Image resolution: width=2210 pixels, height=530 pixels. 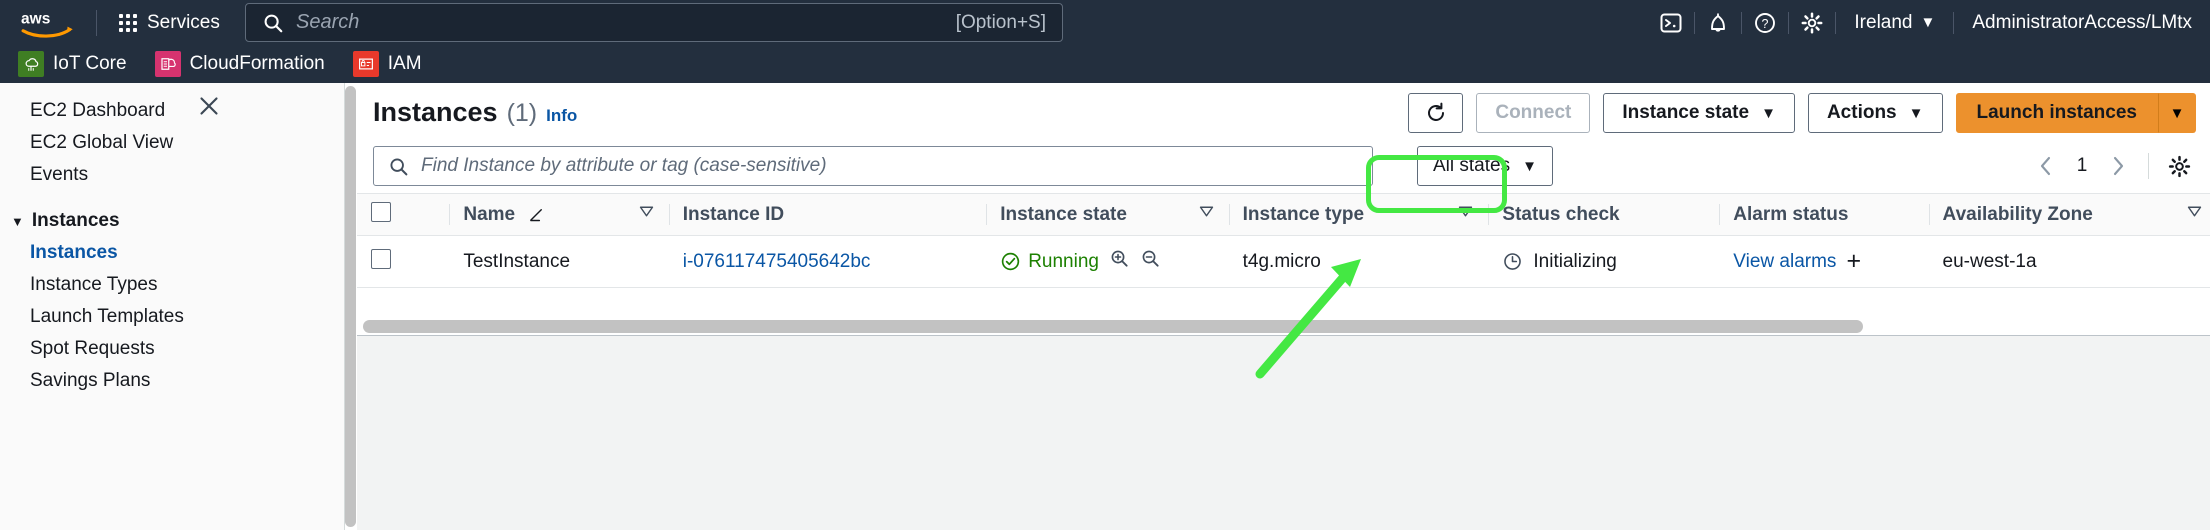 What do you see at coordinates (2179, 166) in the screenshot?
I see `table-preferences-gear-icon` at bounding box center [2179, 166].